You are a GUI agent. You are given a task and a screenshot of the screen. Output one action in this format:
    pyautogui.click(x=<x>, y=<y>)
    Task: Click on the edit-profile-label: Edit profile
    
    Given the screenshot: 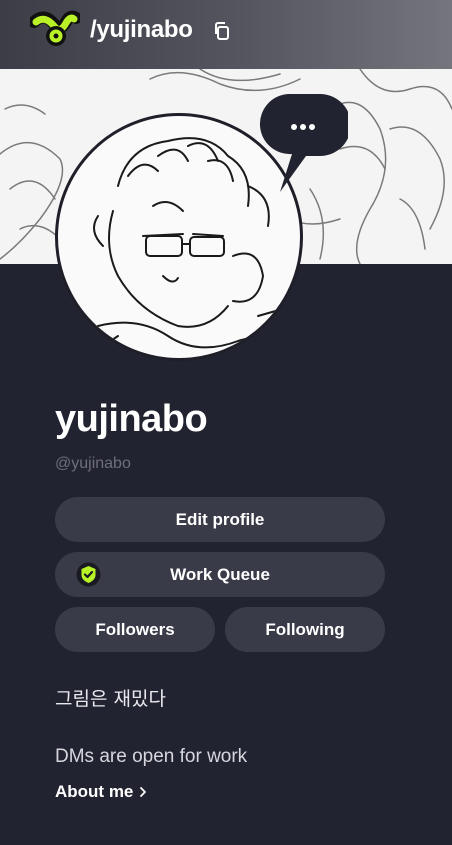 What is the action you would take?
    pyautogui.click(x=220, y=519)
    